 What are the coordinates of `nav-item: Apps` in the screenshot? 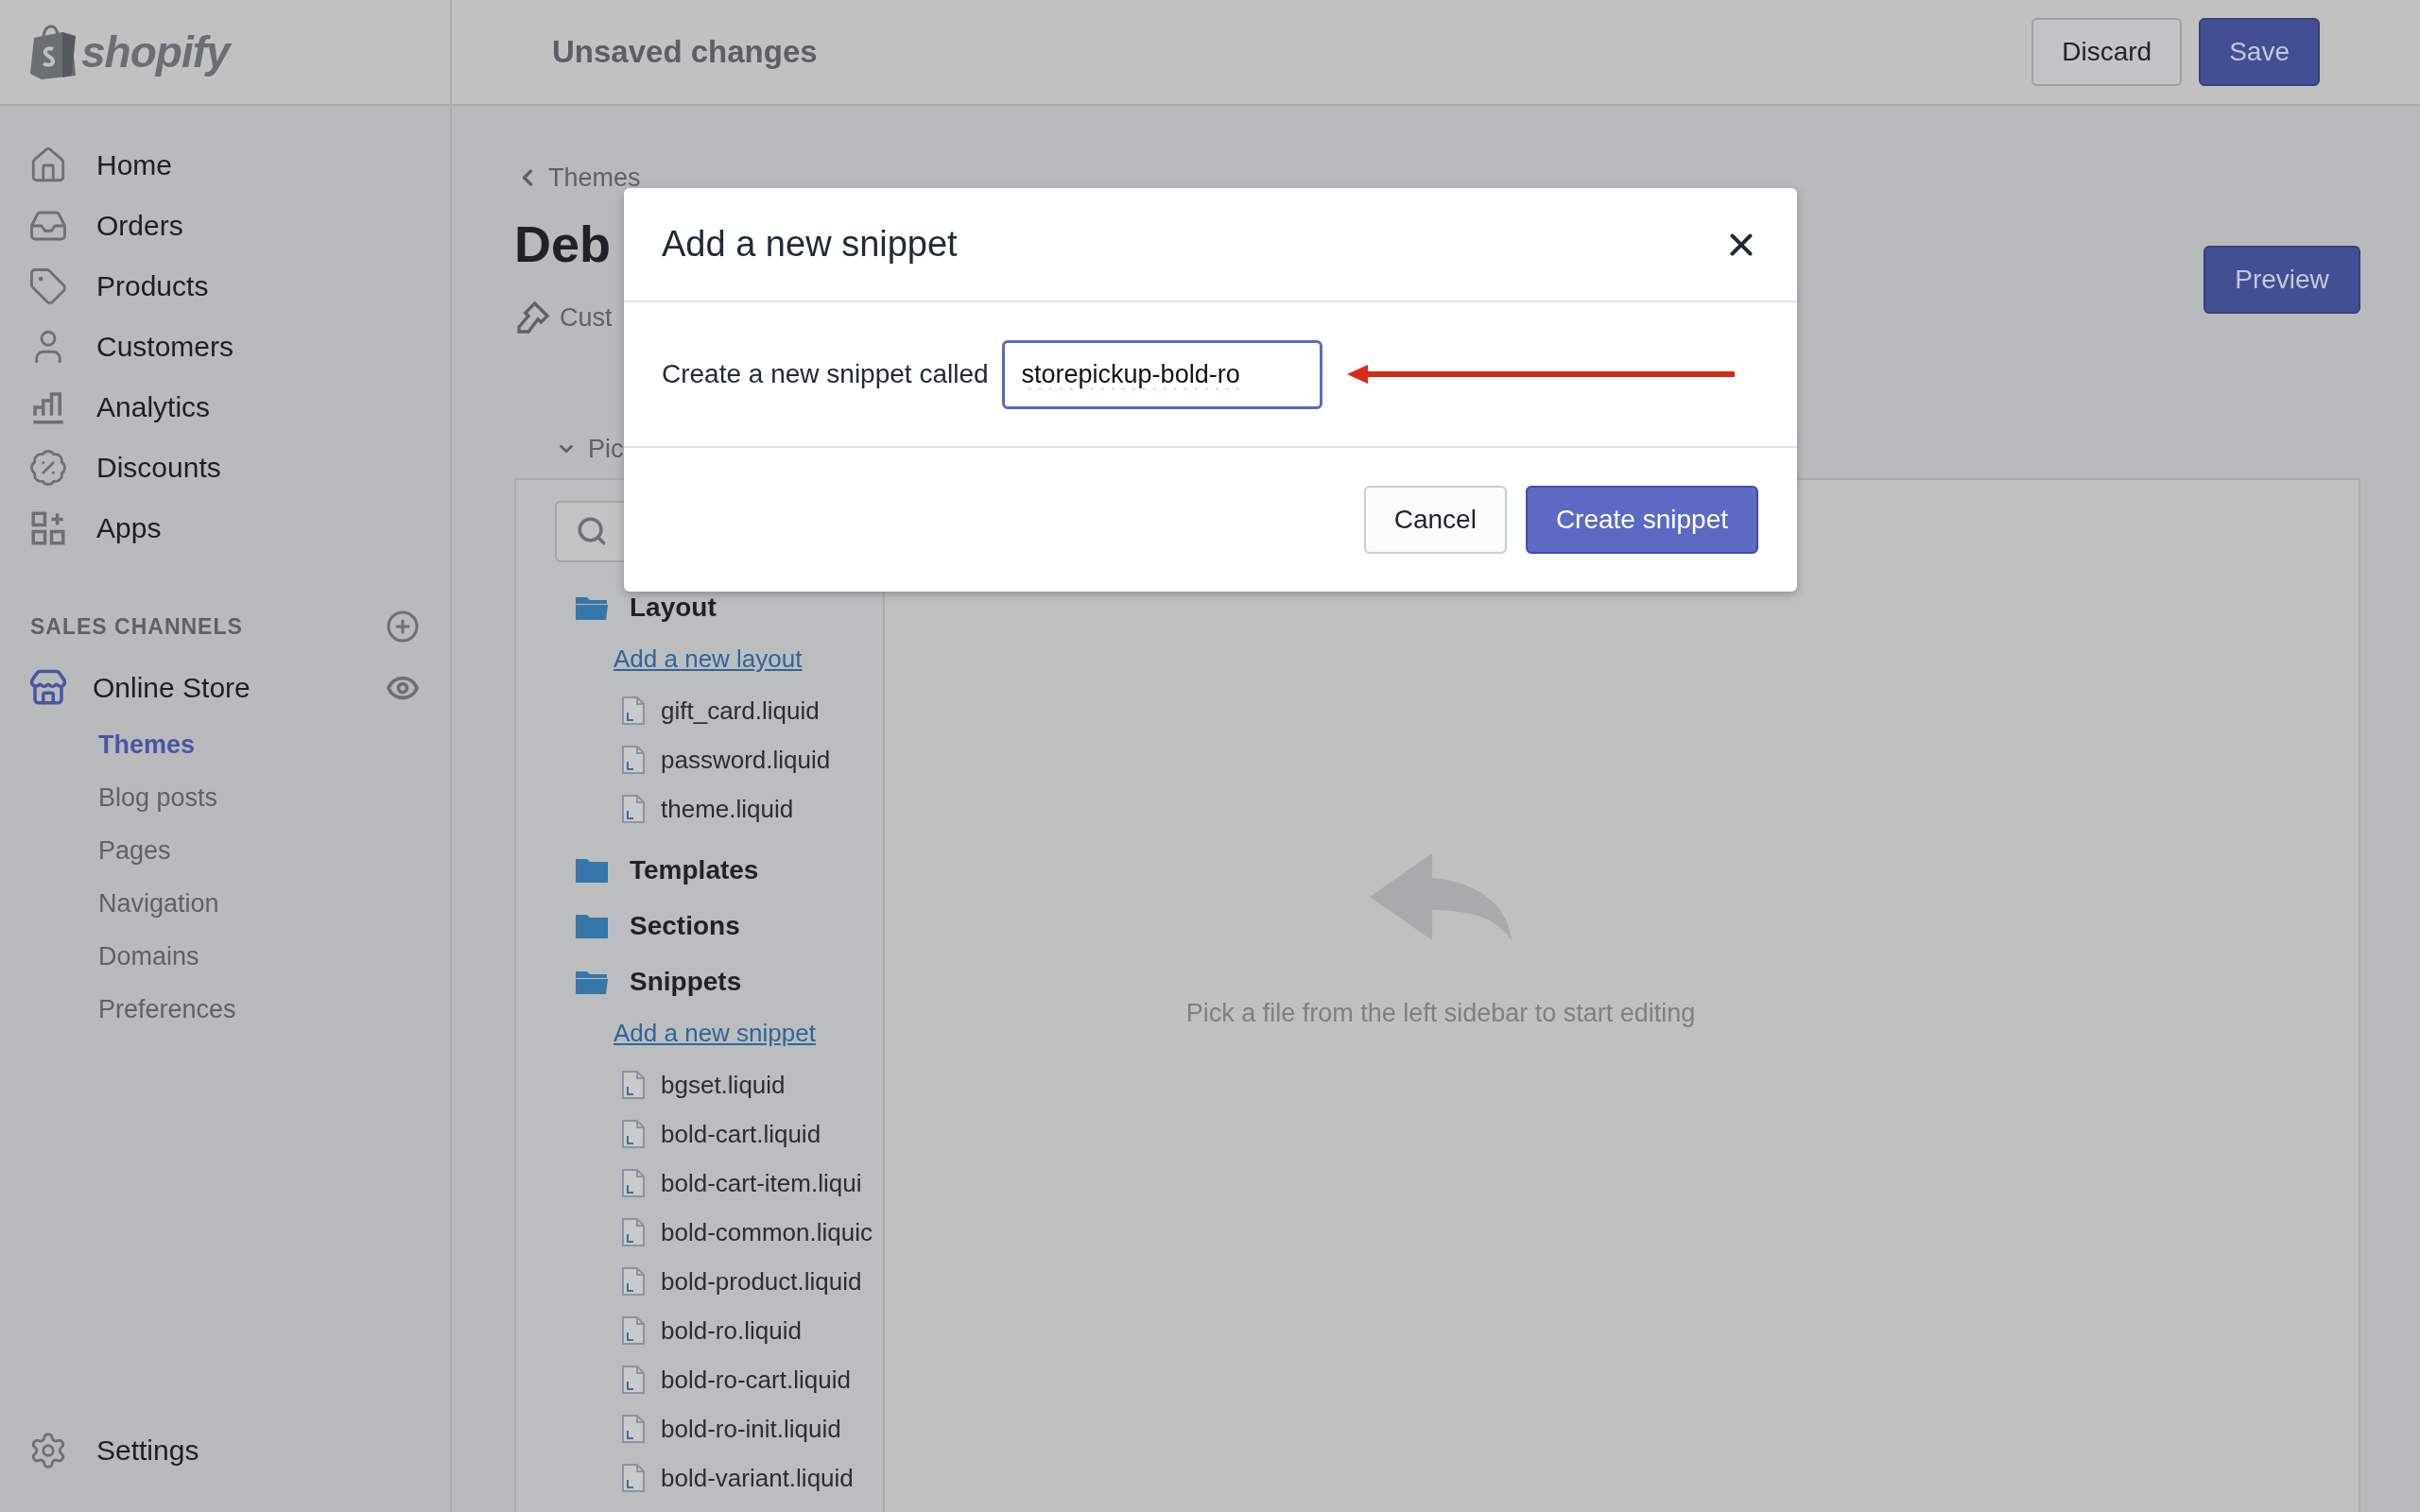 It's located at (225, 528).